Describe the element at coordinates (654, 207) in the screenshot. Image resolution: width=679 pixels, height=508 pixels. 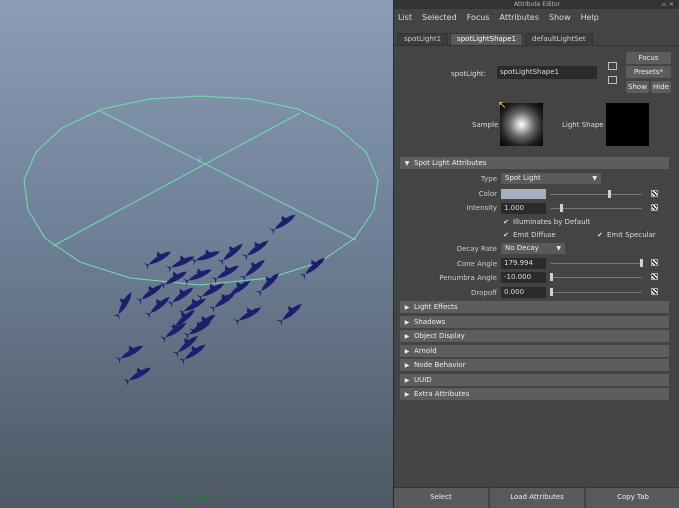
I see `intensity-map-button` at that location.